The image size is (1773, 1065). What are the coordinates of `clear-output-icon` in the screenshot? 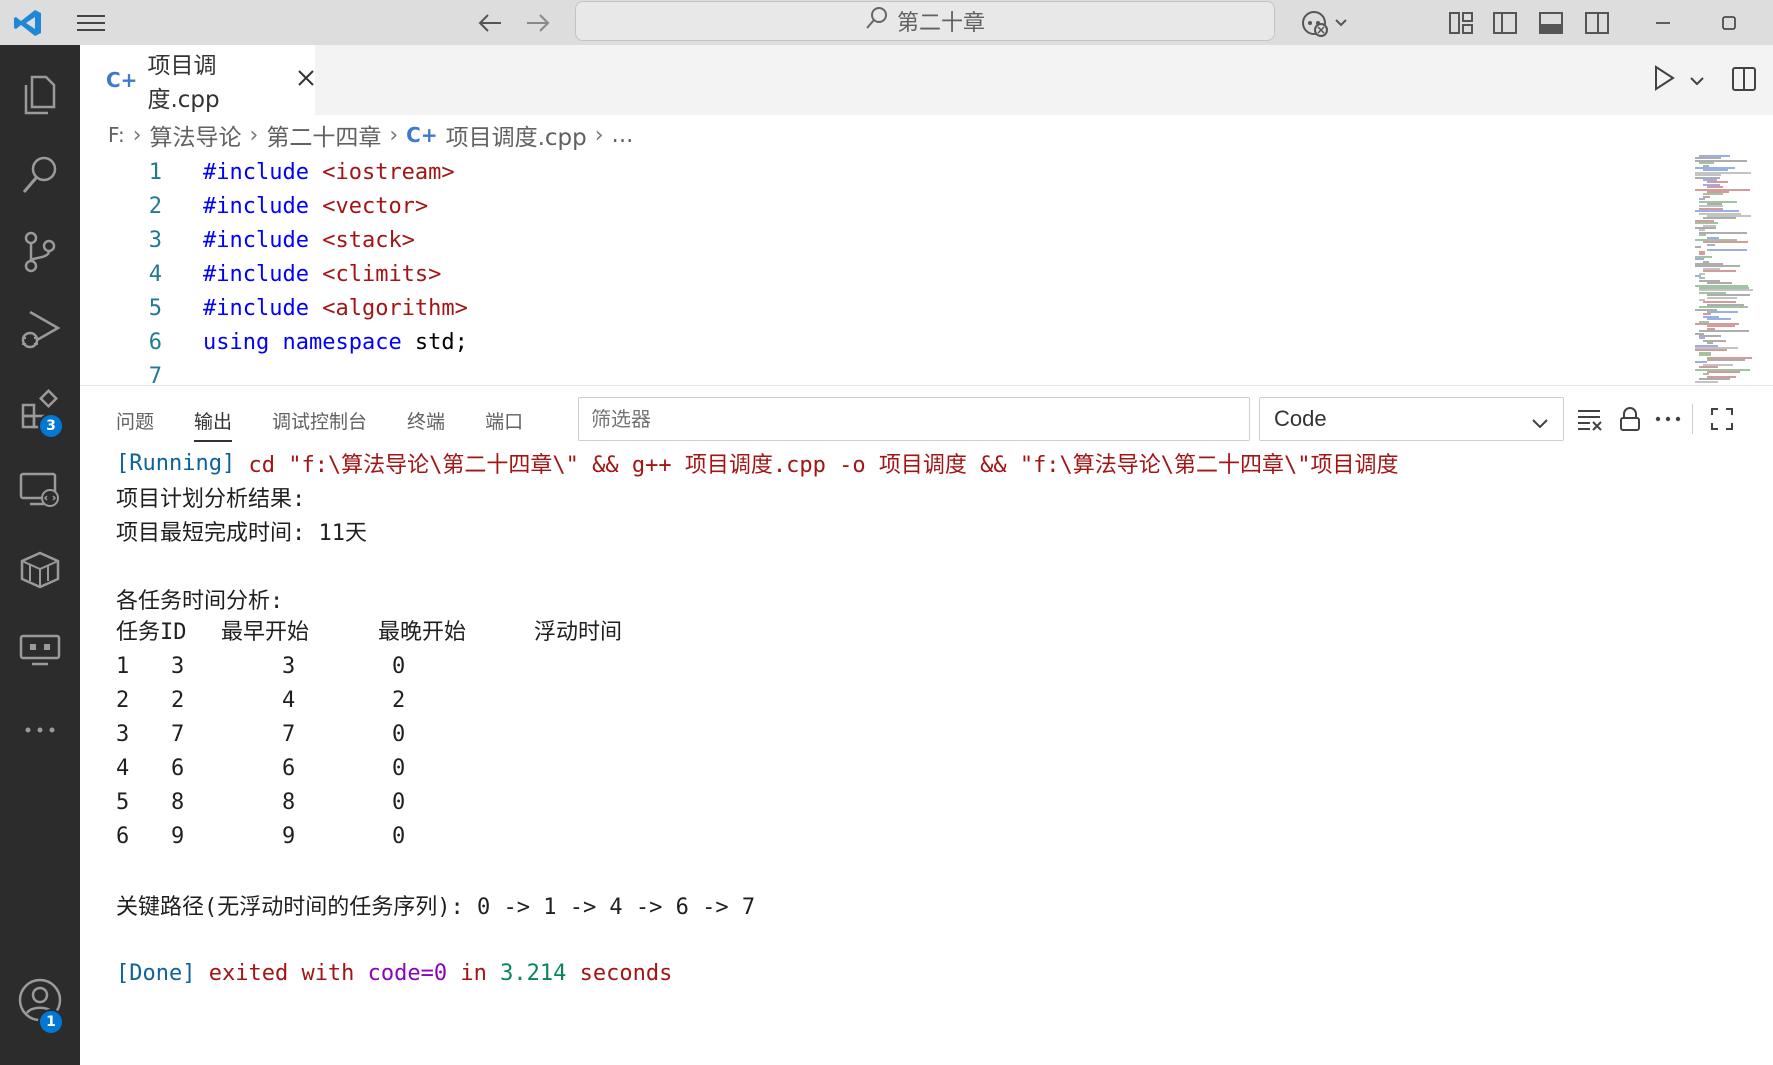 It's located at (1590, 419).